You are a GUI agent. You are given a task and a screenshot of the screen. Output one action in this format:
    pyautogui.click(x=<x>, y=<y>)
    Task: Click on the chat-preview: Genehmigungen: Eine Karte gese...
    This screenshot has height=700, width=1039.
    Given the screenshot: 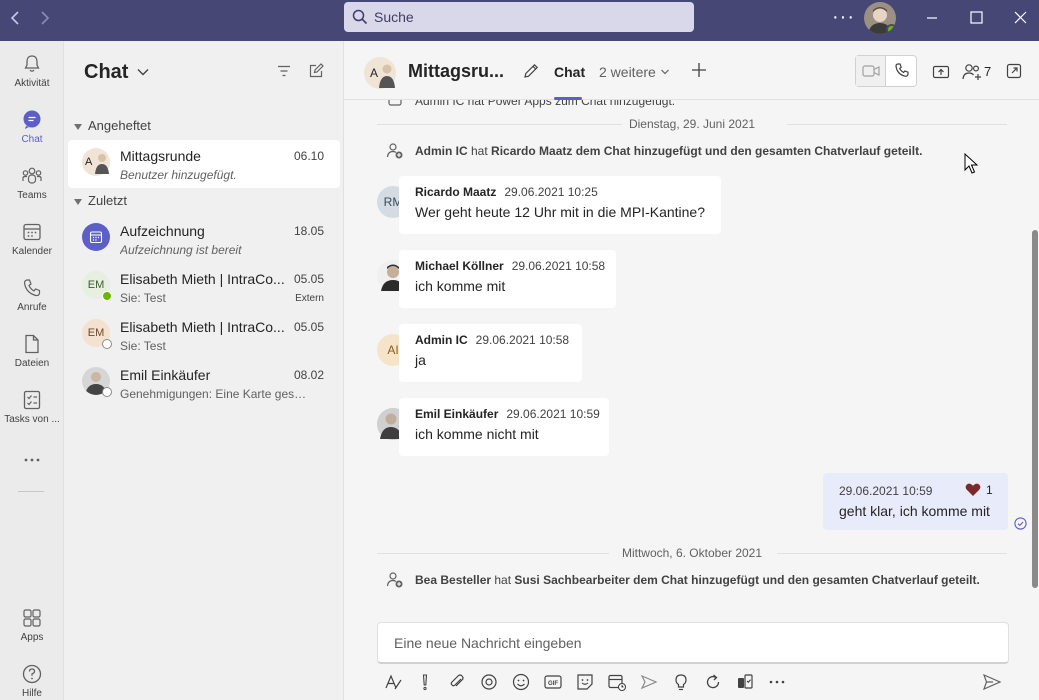 What is the action you would take?
    pyautogui.click(x=215, y=394)
    